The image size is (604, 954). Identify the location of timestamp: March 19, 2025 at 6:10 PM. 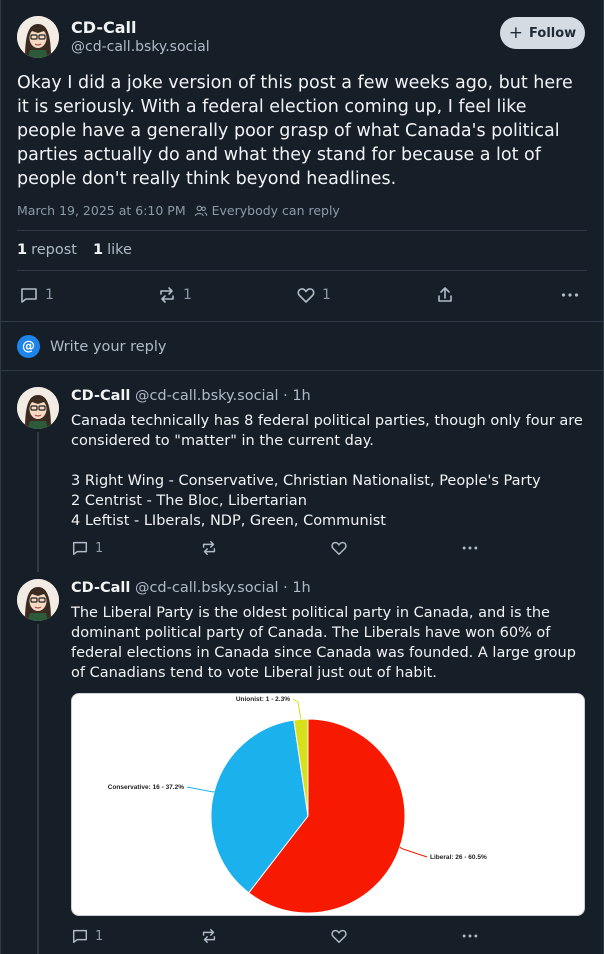
(101, 210).